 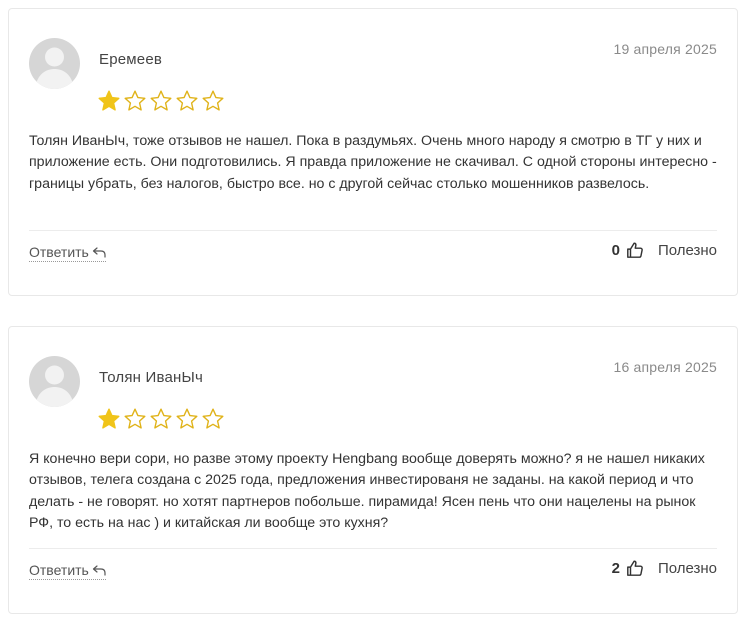 I want to click on useful-block: 2 Полезно, so click(x=664, y=568).